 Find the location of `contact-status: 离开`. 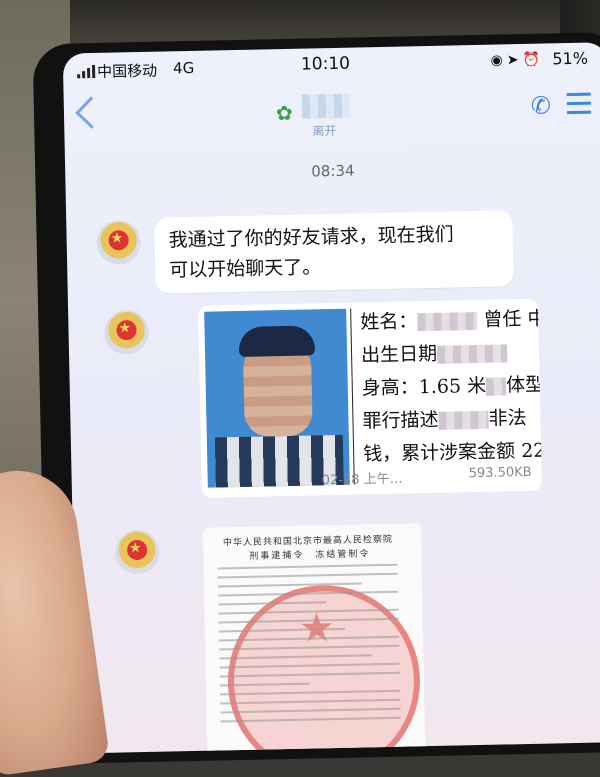

contact-status: 离开 is located at coordinates (324, 131).